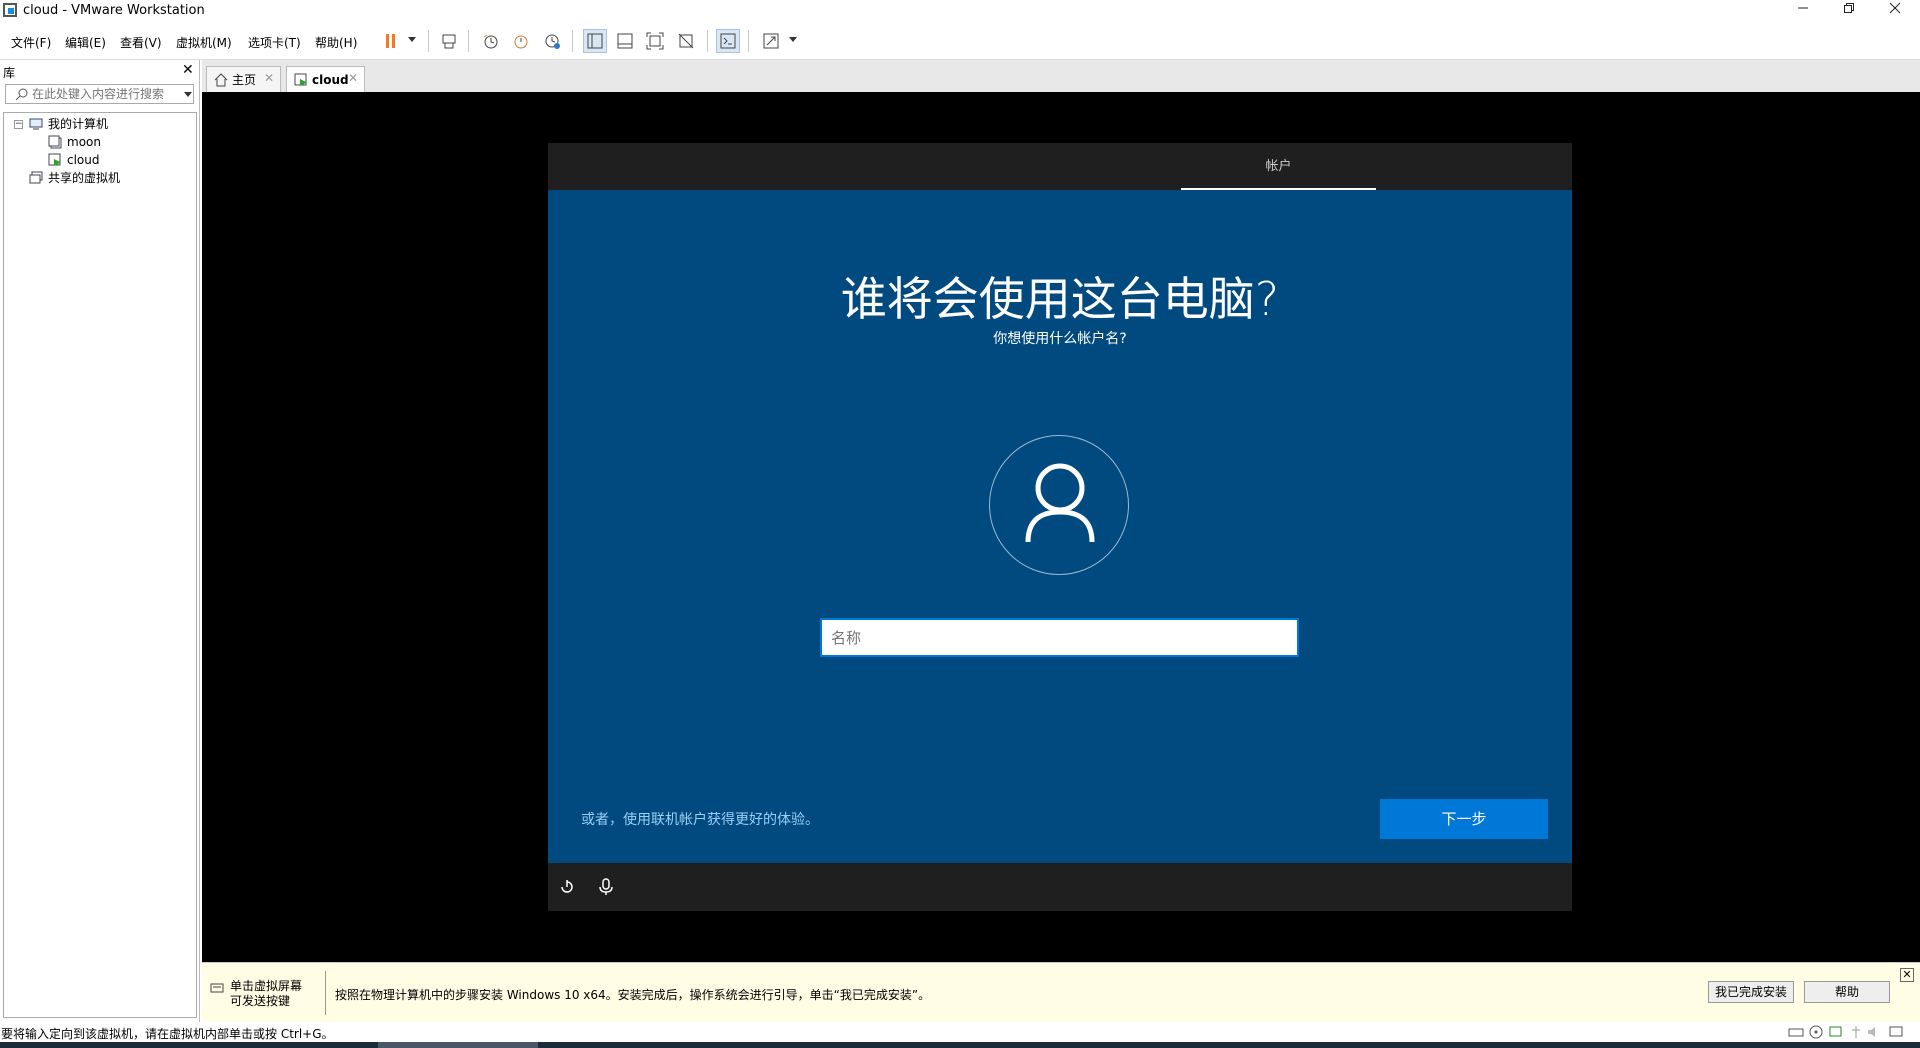 This screenshot has width=1920, height=1048. I want to click on unity-icon, so click(686, 41).